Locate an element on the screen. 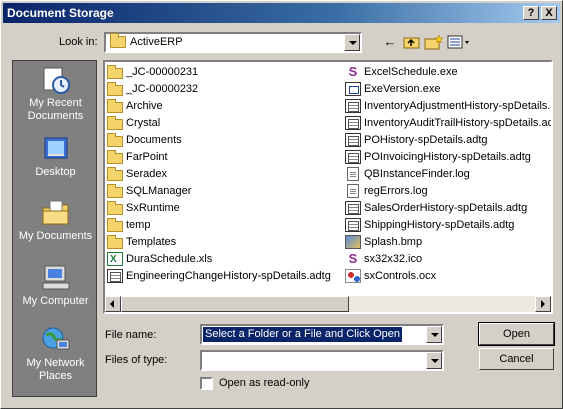  exe-v-file-icon is located at coordinates (353, 89).